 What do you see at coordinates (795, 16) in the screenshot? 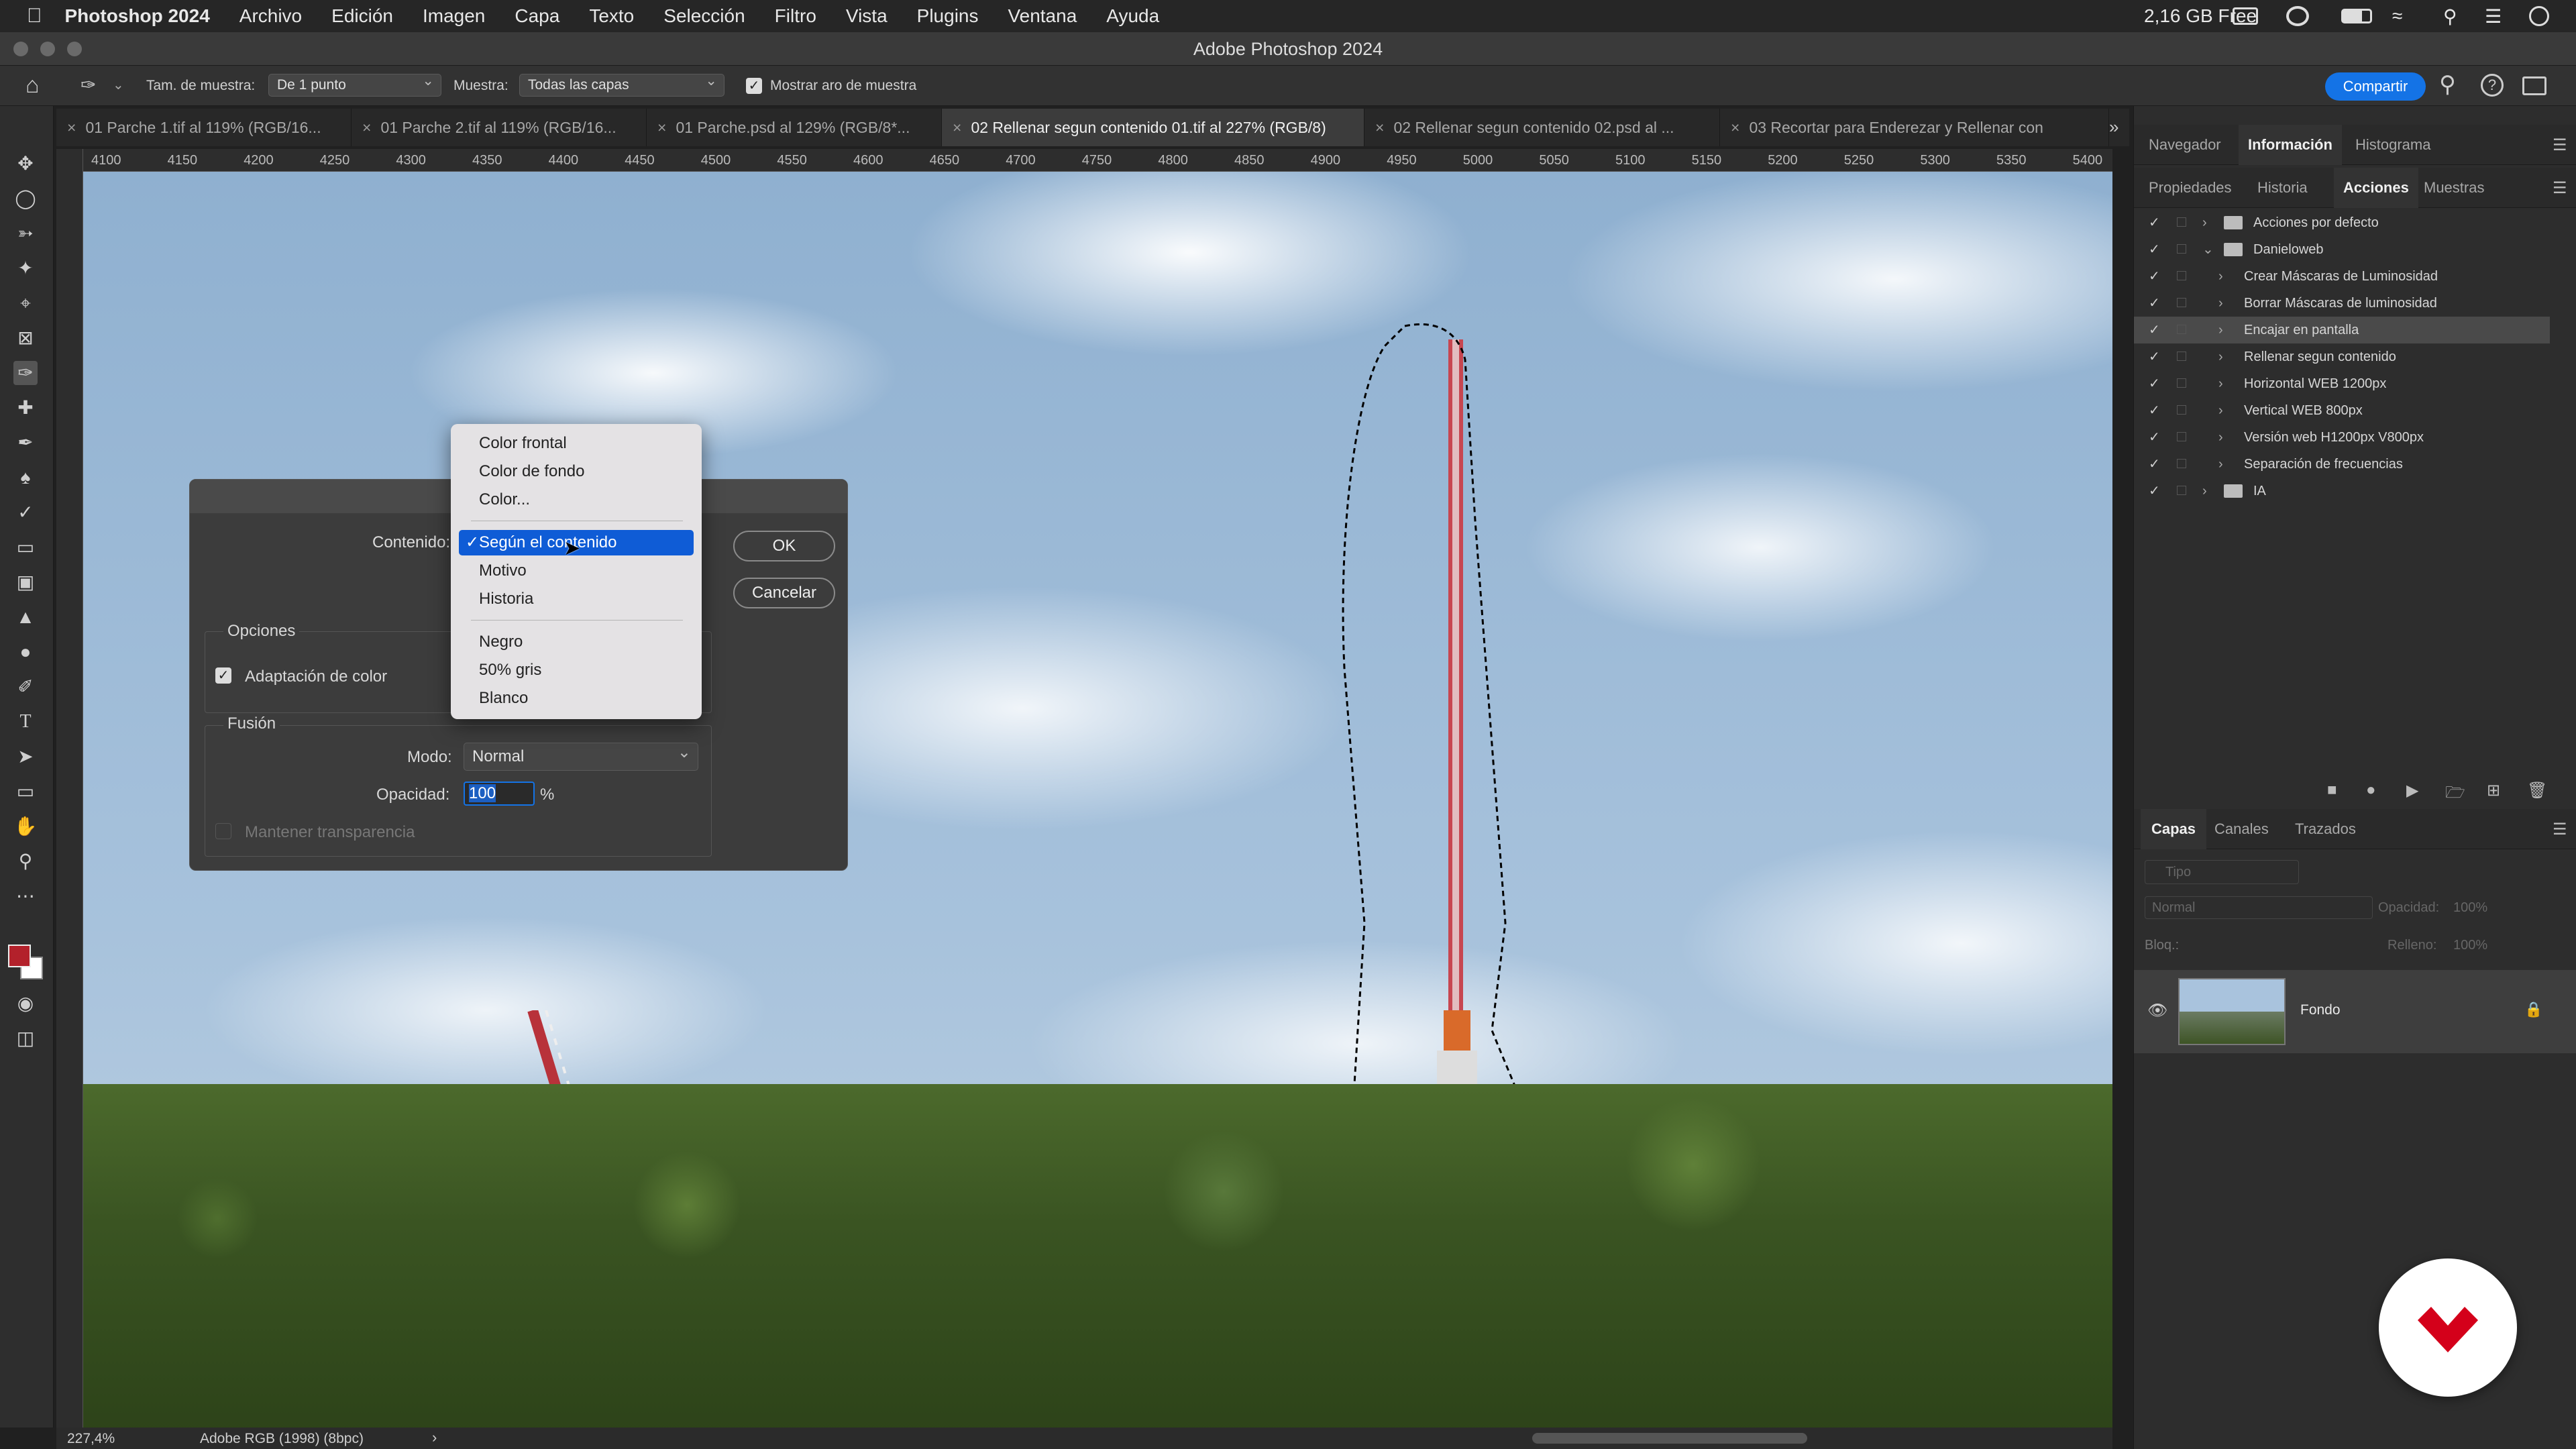
I see `menu-filtro: Filtro` at bounding box center [795, 16].